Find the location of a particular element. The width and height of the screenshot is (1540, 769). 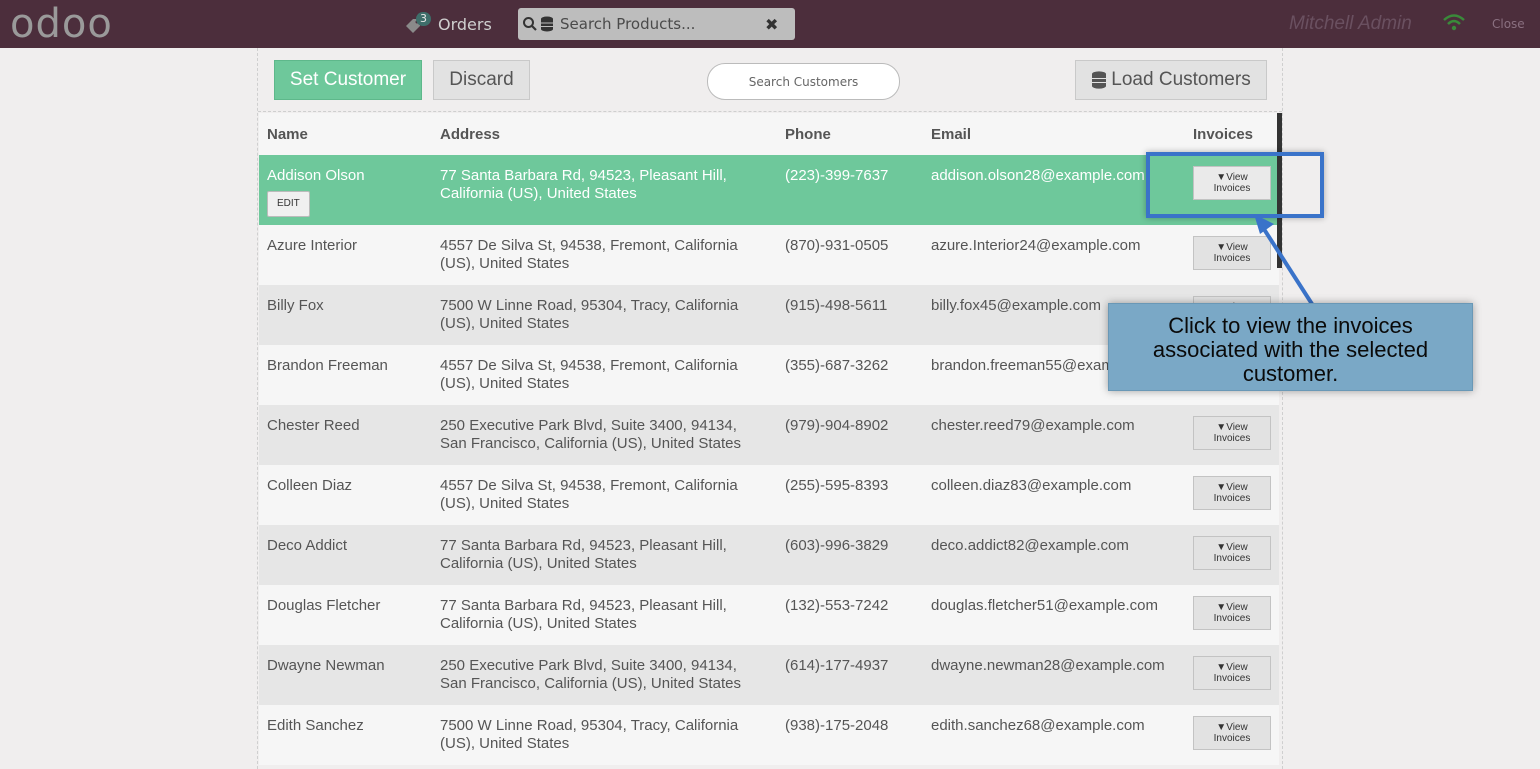

orders-button: 3 Orders is located at coordinates (448, 24).